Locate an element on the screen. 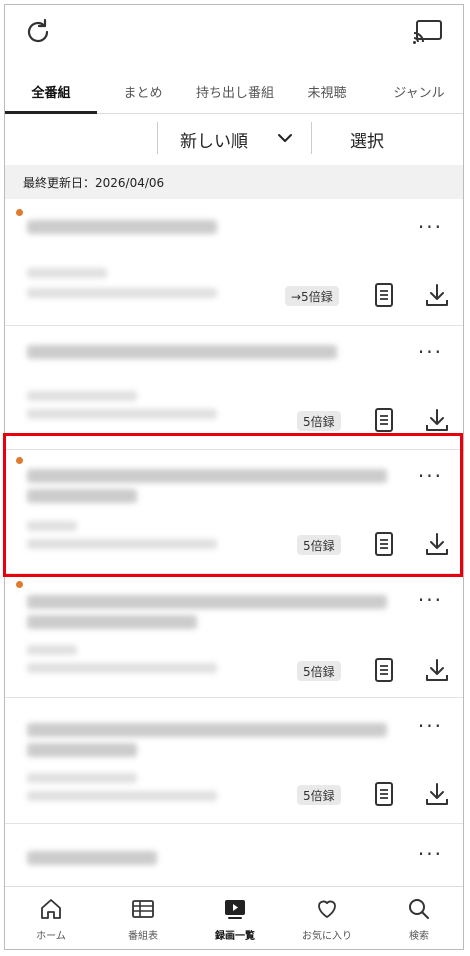 The width and height of the screenshot is (470, 956). nav-home: ホーム is located at coordinates (51, 918).